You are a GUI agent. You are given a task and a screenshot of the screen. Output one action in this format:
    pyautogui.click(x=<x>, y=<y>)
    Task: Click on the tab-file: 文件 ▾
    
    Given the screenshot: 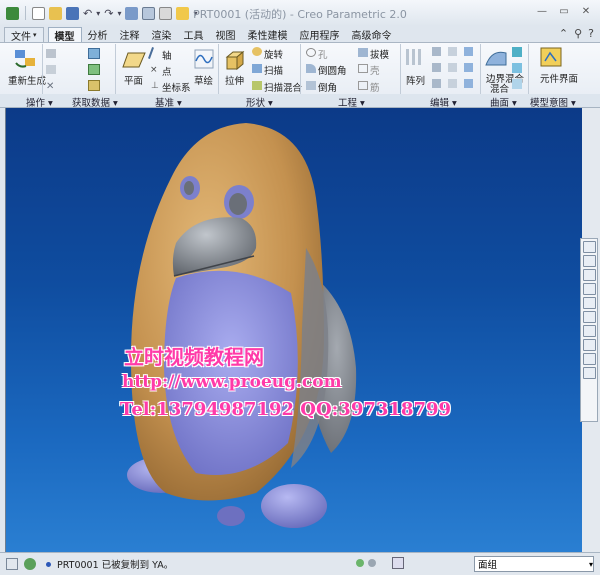 What is the action you would take?
    pyautogui.click(x=24, y=35)
    